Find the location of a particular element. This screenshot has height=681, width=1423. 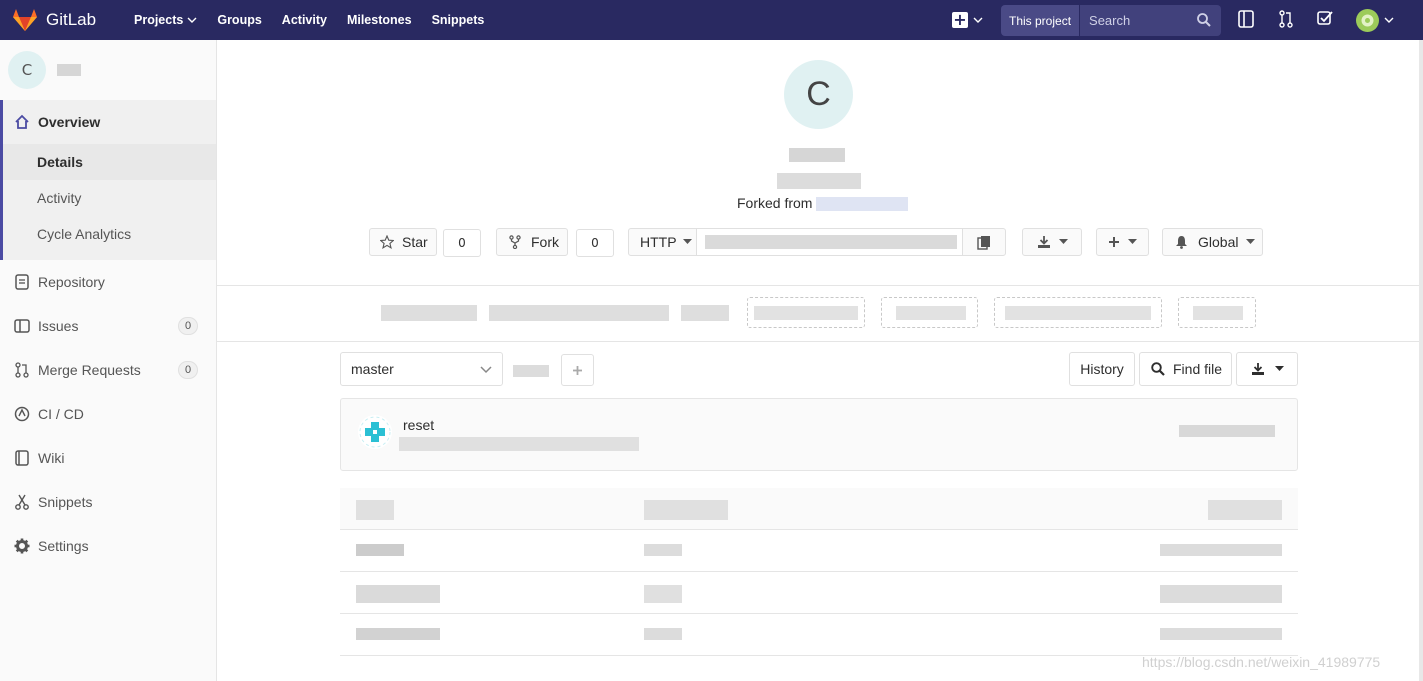

add-changelog-button is located at coordinates (929, 312).